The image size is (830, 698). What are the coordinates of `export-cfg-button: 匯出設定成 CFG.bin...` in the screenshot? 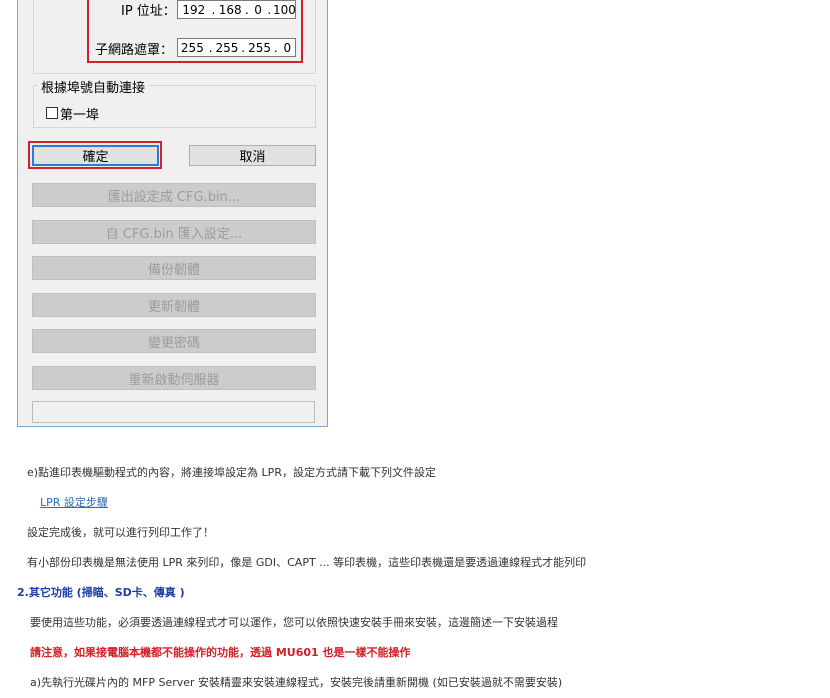 It's located at (174, 195).